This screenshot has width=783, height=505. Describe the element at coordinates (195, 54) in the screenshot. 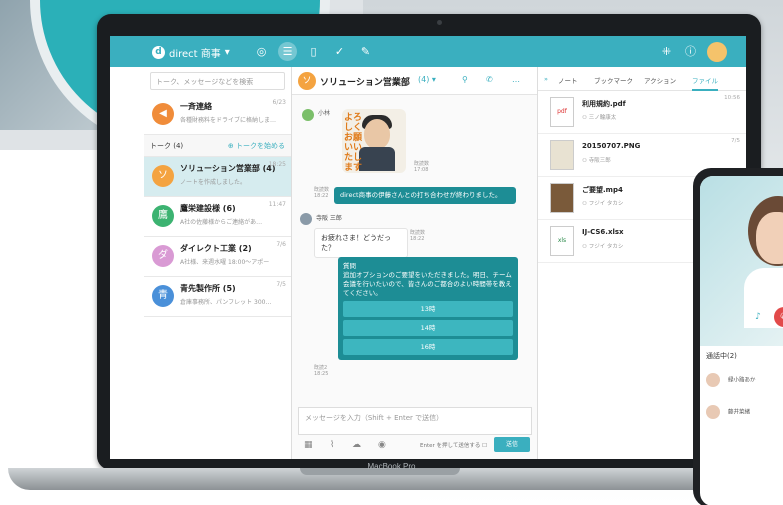

I see `workspace-name: direct 商事` at that location.